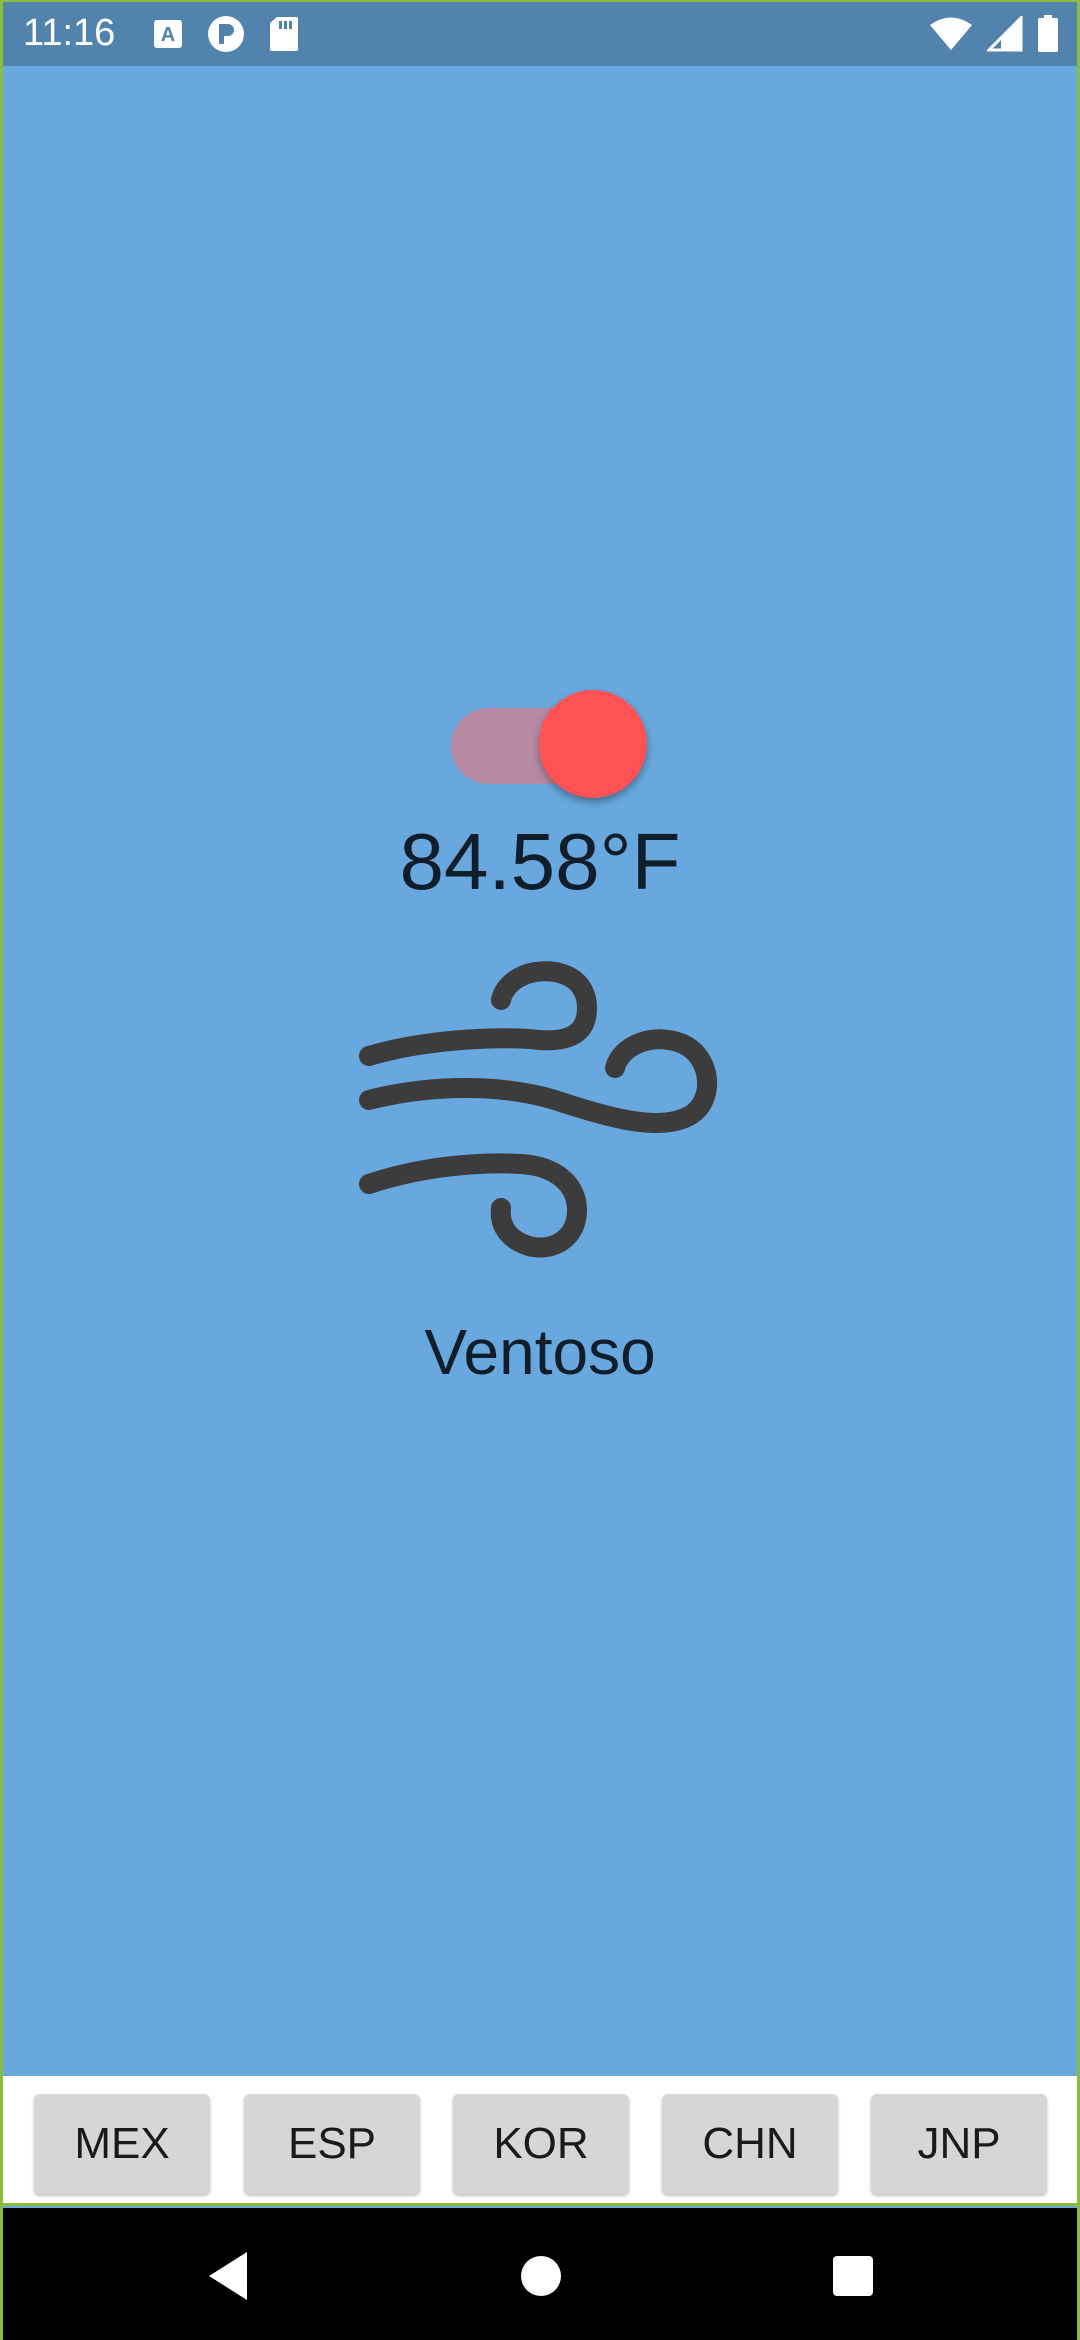 The width and height of the screenshot is (1080, 2340). I want to click on status-right-icons, so click(994, 34).